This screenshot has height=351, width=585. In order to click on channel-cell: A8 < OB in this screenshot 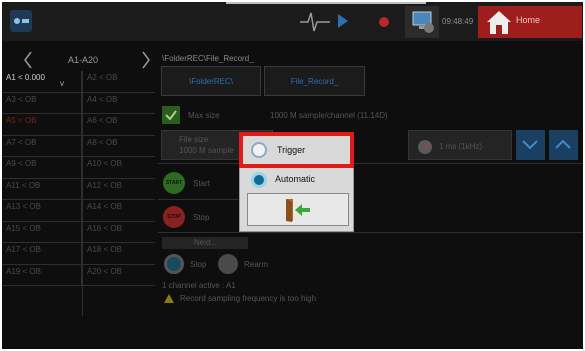, I will do `click(119, 146)`.